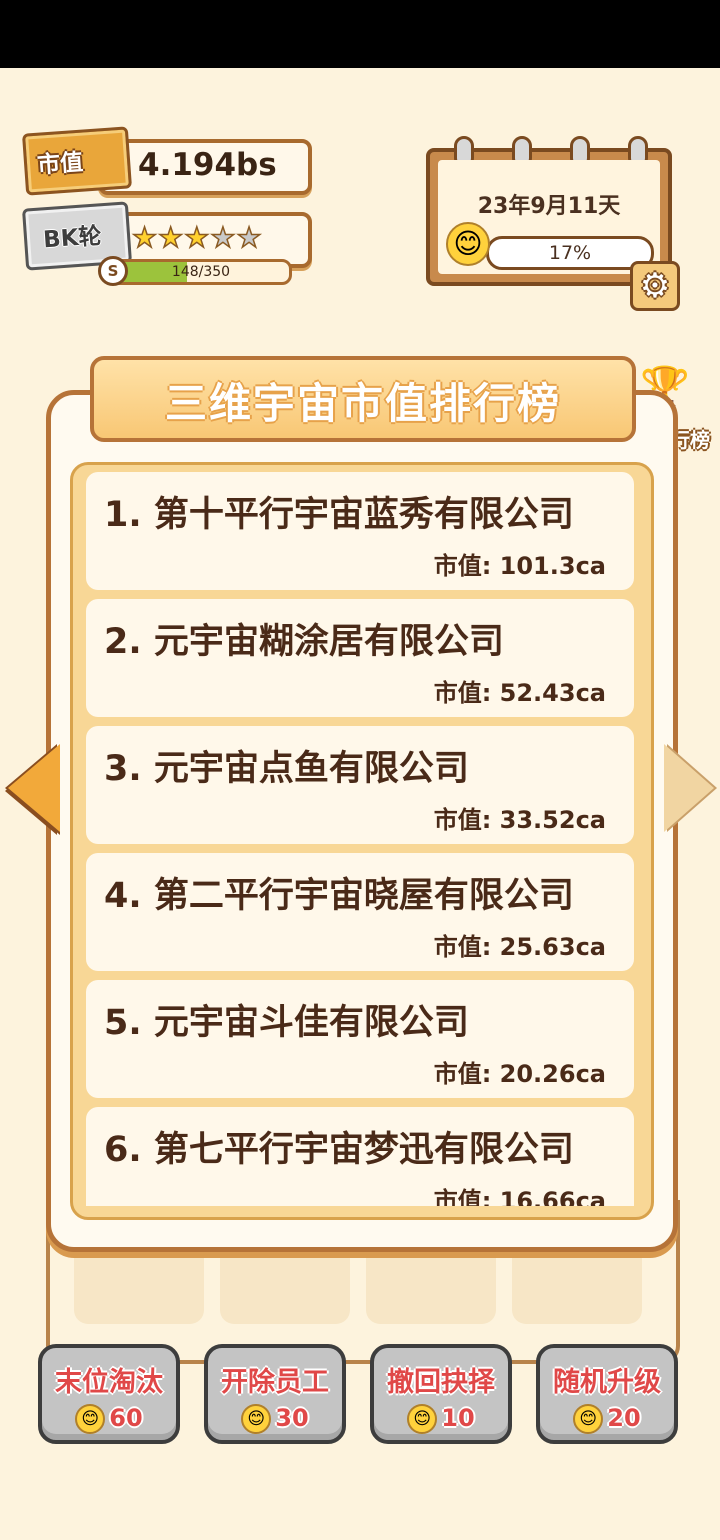 This screenshot has width=720, height=1540. I want to click on xp-progress-text: 148/350, so click(201, 272).